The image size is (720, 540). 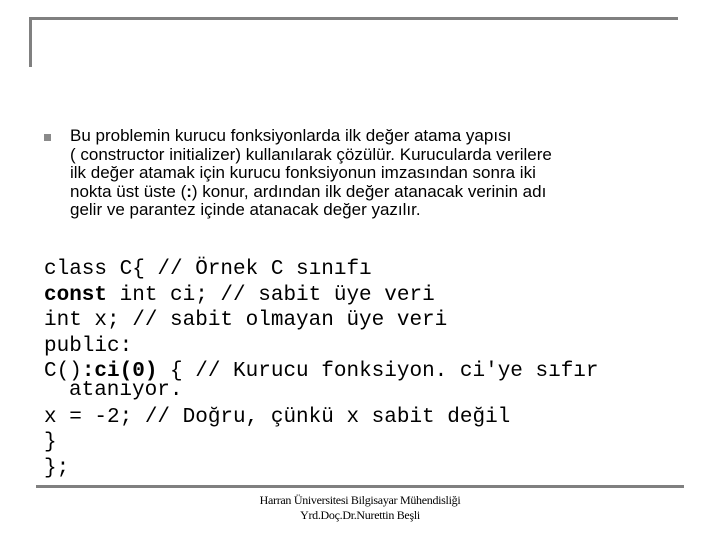 What do you see at coordinates (353, 18) in the screenshot?
I see `title-frame-top-line` at bounding box center [353, 18].